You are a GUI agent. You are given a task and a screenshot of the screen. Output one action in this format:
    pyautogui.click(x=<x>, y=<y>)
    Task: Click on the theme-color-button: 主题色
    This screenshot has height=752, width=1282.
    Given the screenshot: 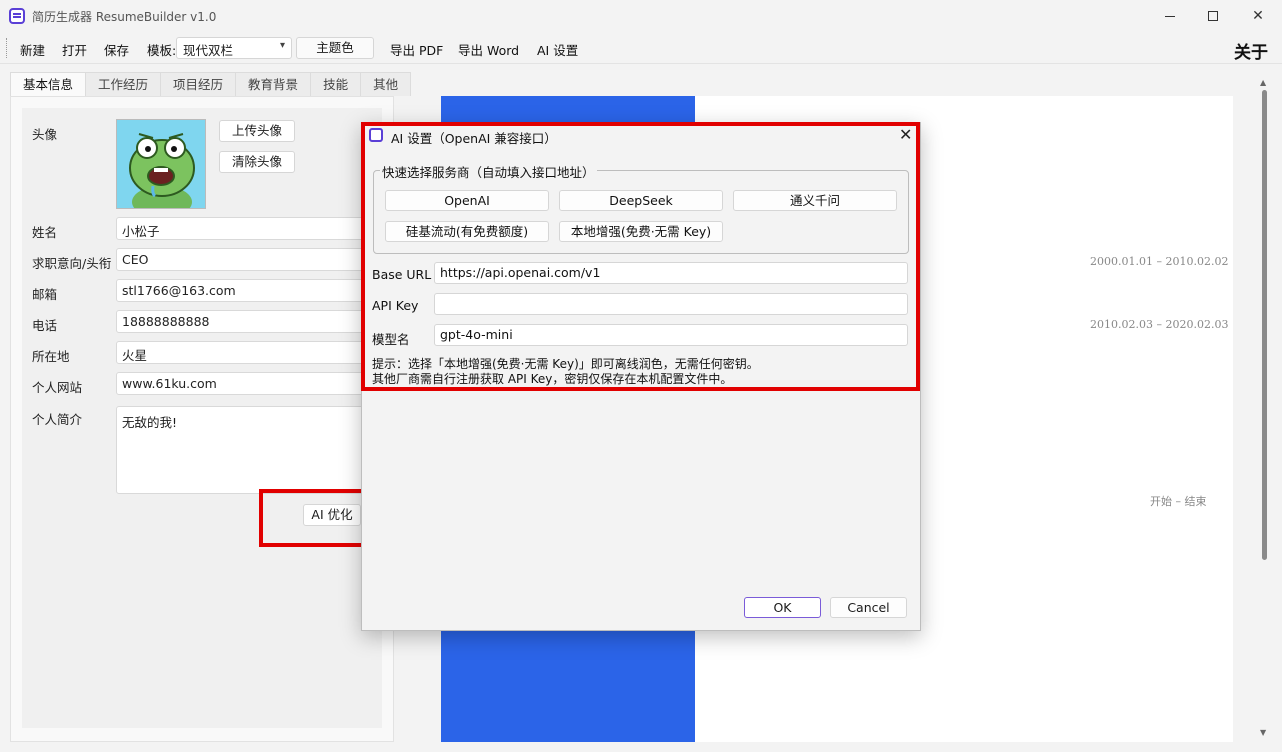 What is the action you would take?
    pyautogui.click(x=335, y=48)
    